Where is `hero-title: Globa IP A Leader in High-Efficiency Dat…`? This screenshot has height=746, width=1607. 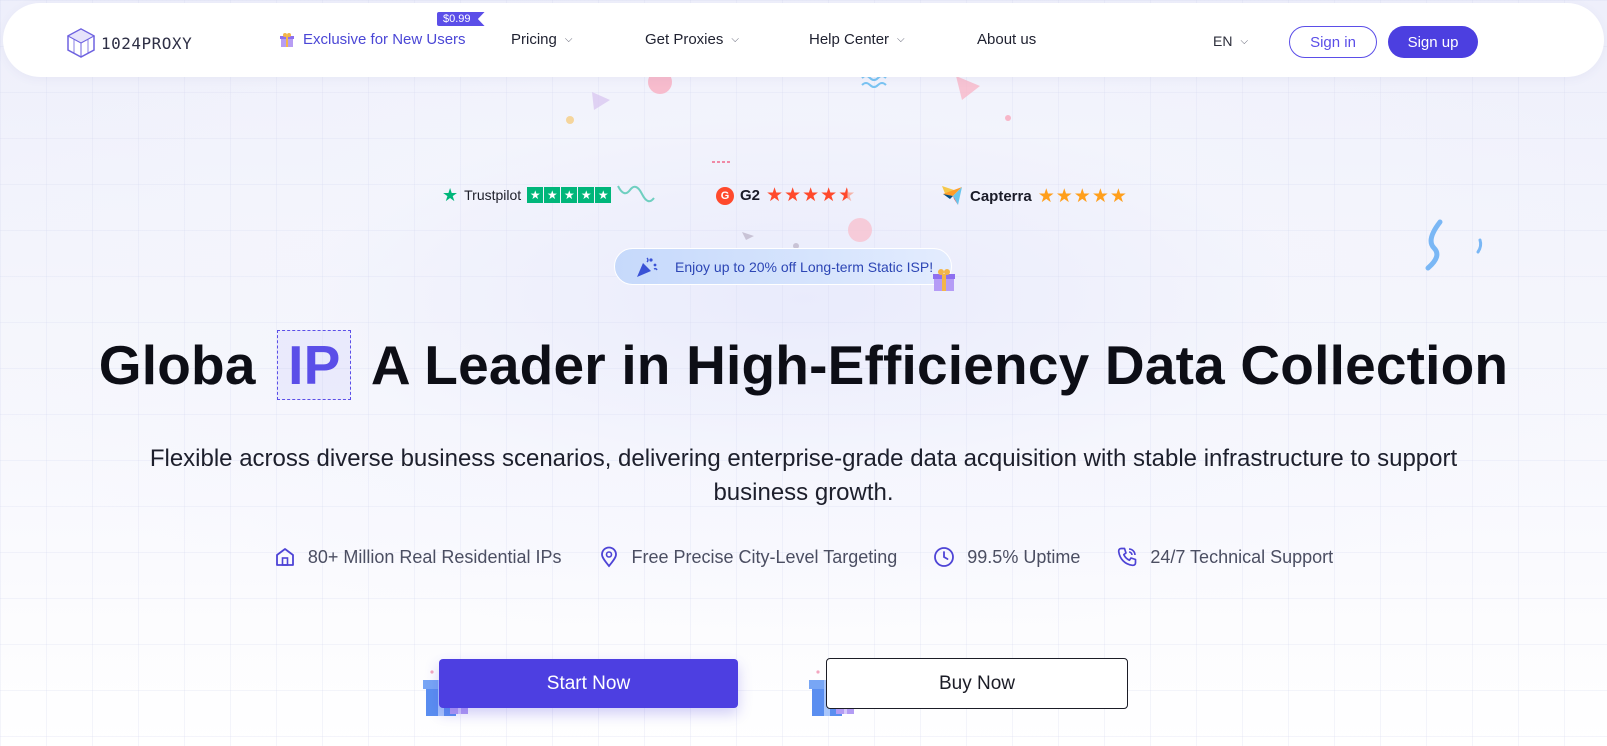 hero-title: Globa IP A Leader in High-Efficiency Dat… is located at coordinates (803, 365).